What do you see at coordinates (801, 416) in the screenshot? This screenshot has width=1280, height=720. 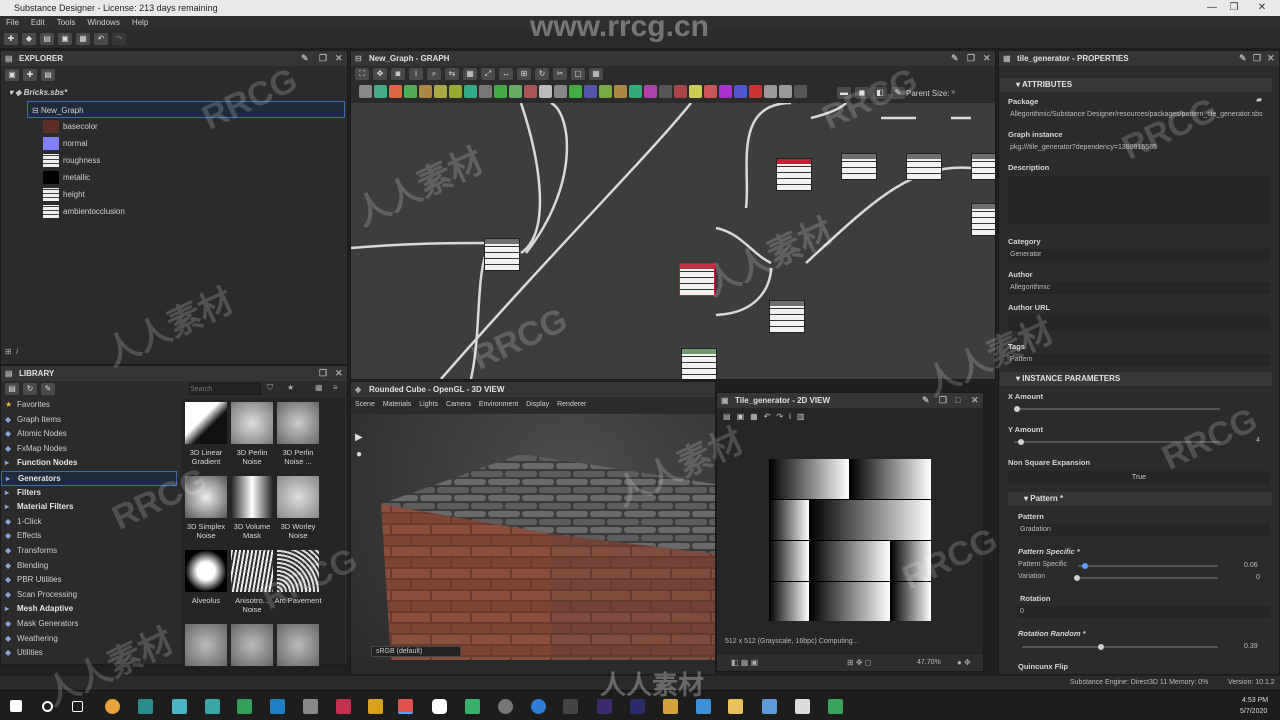 I see `histogram-icon: ▥` at bounding box center [801, 416].